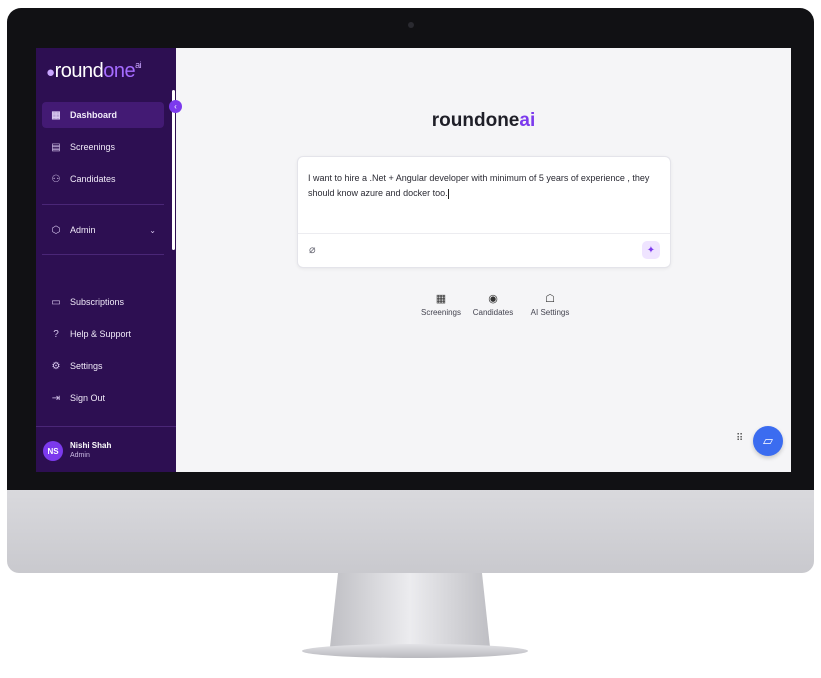 The image size is (821, 678). I want to click on sidebar-item-sign-out: ⇥ Sign Out, so click(103, 398).